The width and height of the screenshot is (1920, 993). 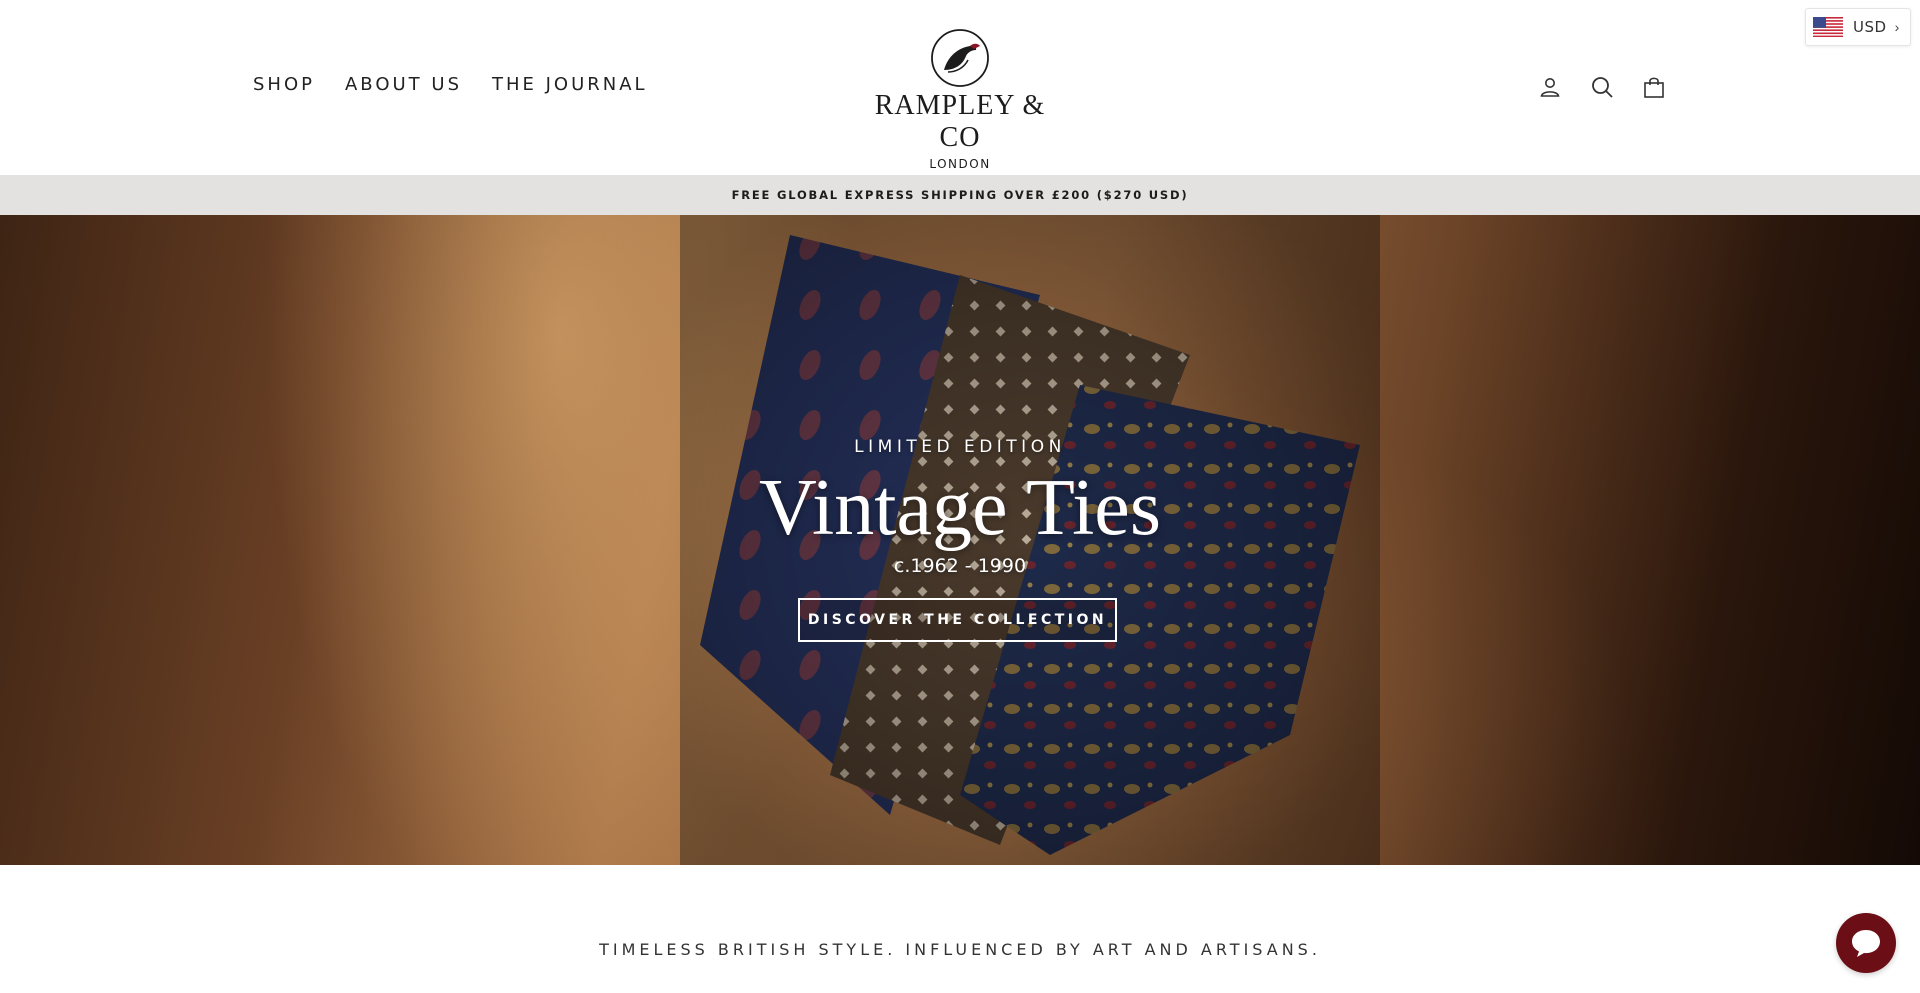 I want to click on search-icon, so click(x=1602, y=87).